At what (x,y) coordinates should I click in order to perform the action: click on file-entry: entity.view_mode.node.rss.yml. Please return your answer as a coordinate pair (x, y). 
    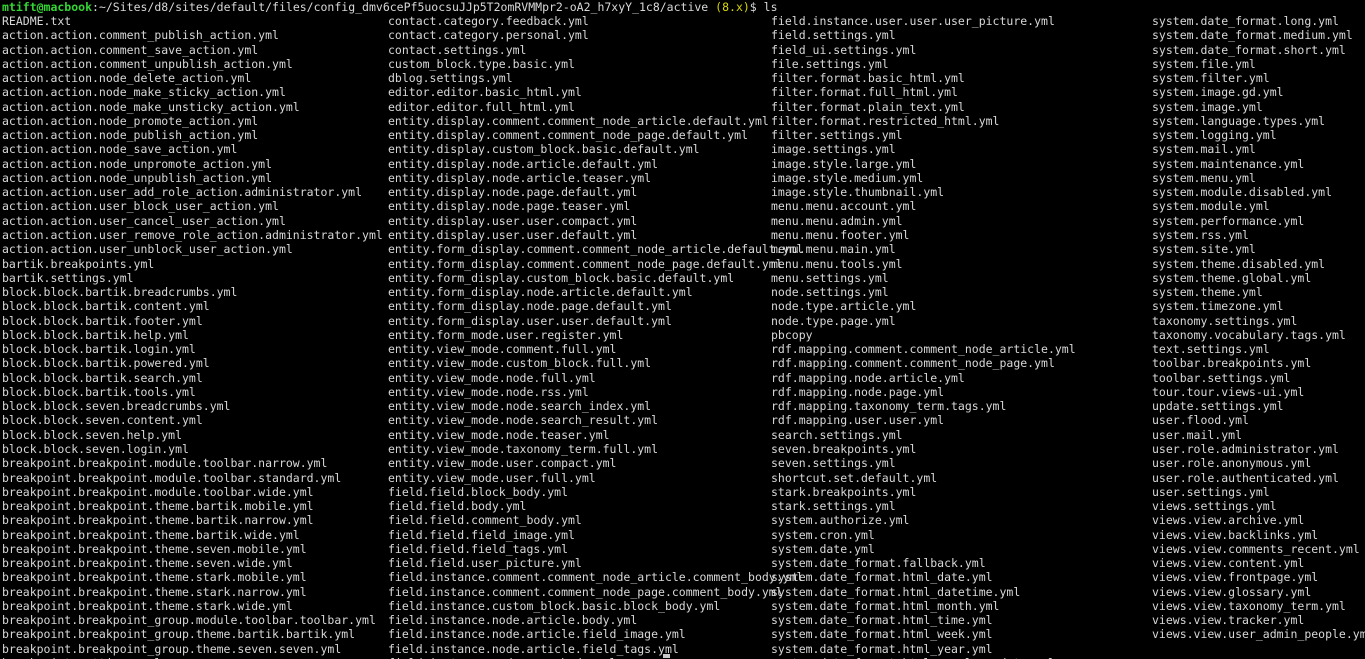
    Looking at the image, I should click on (488, 391).